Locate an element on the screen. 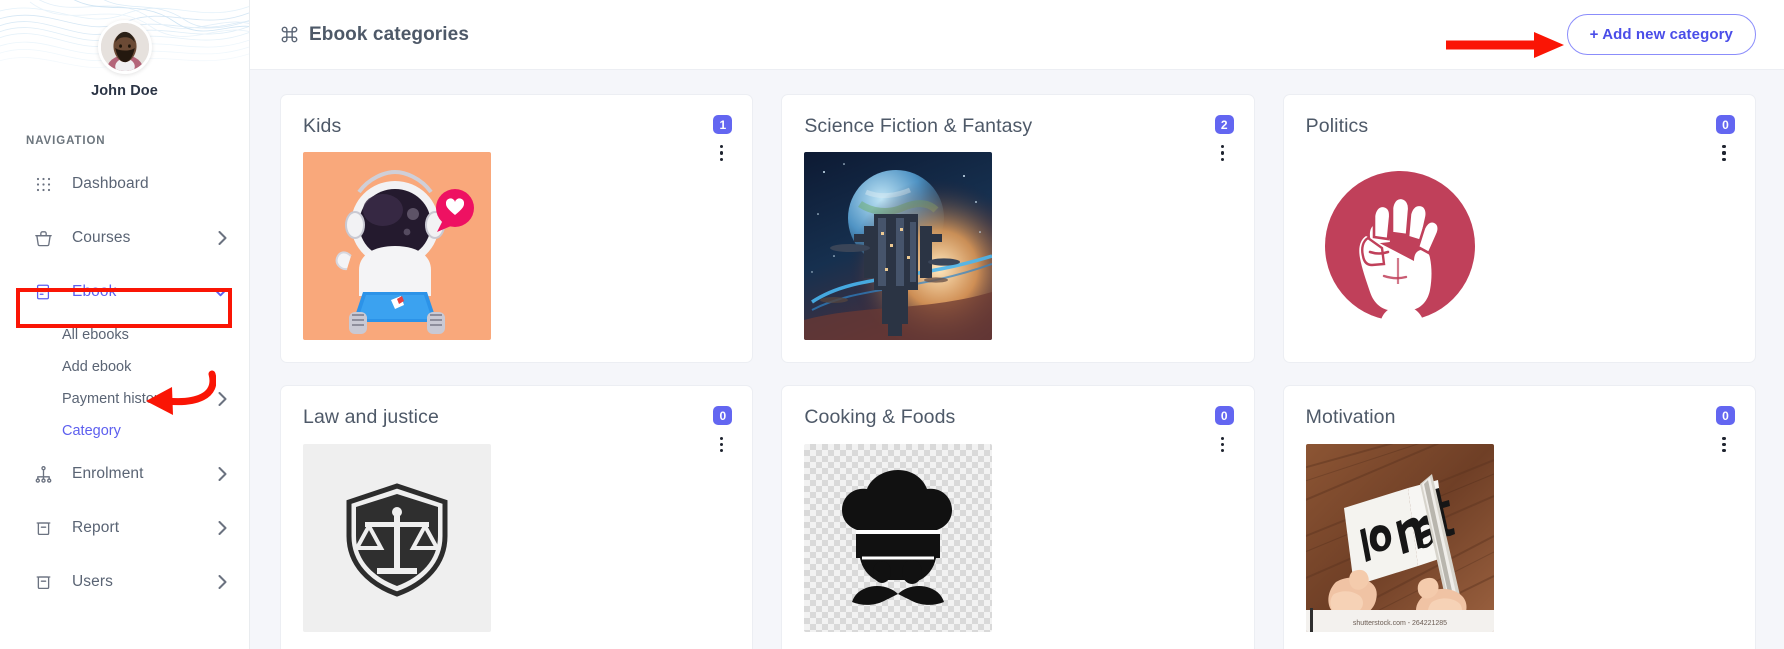 The image size is (1784, 649). avatar is located at coordinates (124, 47).